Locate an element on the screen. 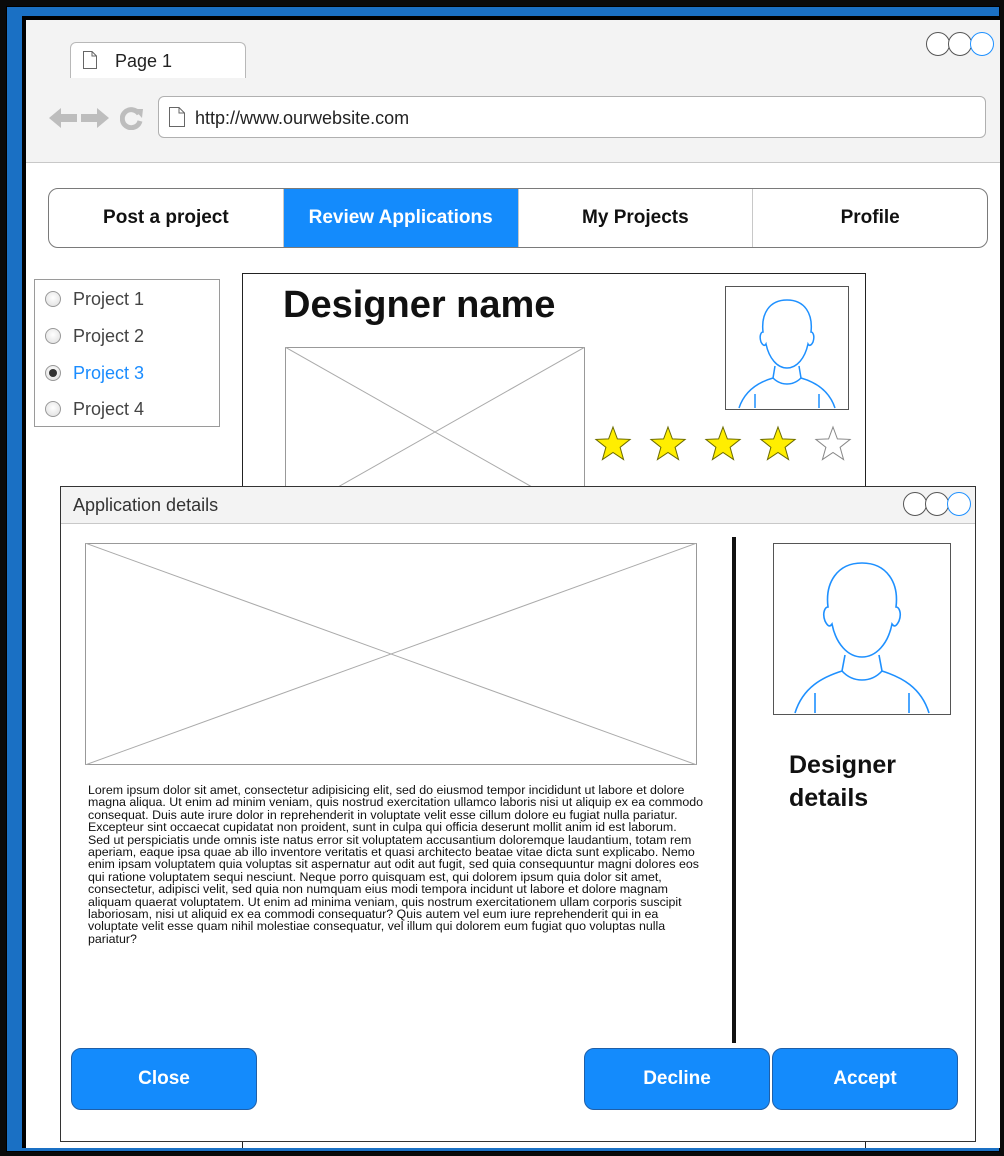 The image size is (1004, 1156). url-input: http://www.ourwebsite.com is located at coordinates (572, 117).